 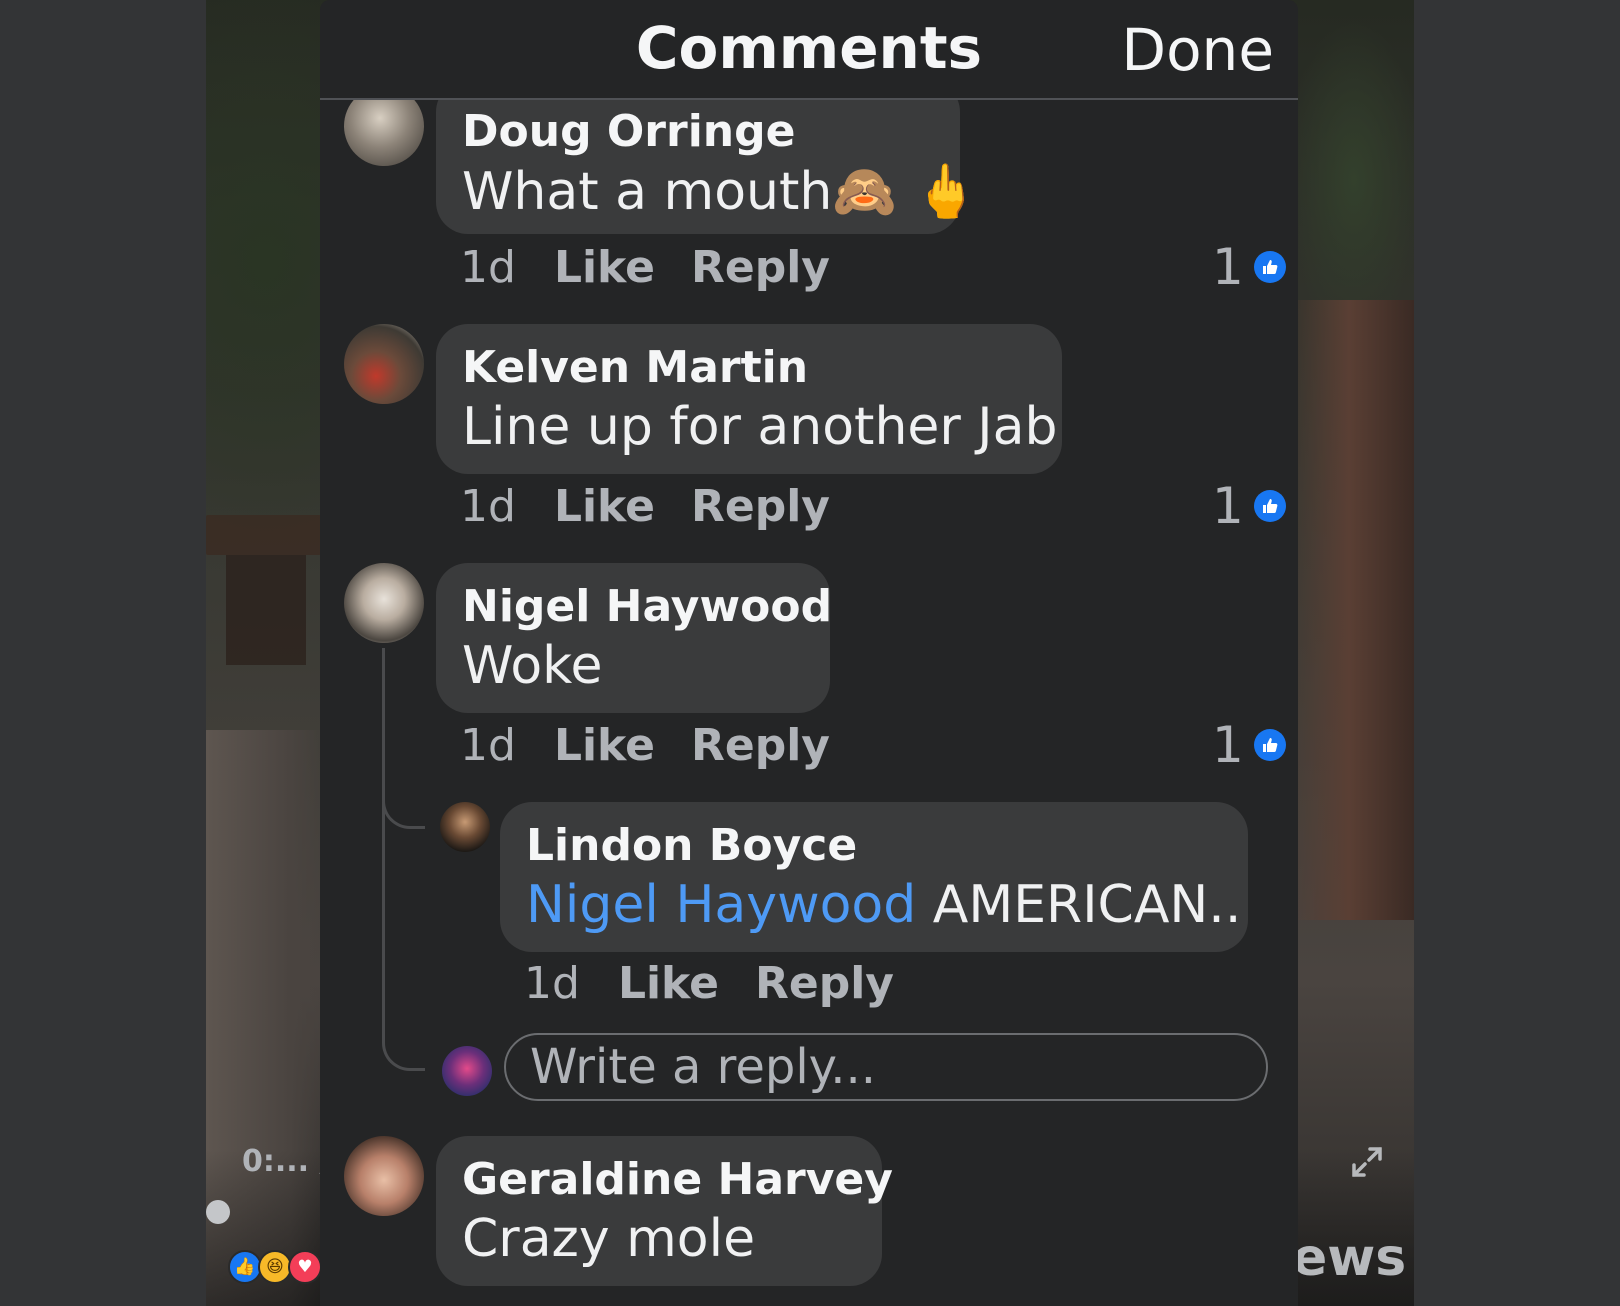 What do you see at coordinates (677, 1179) in the screenshot?
I see `comment-author: Geraldine Harvey` at bounding box center [677, 1179].